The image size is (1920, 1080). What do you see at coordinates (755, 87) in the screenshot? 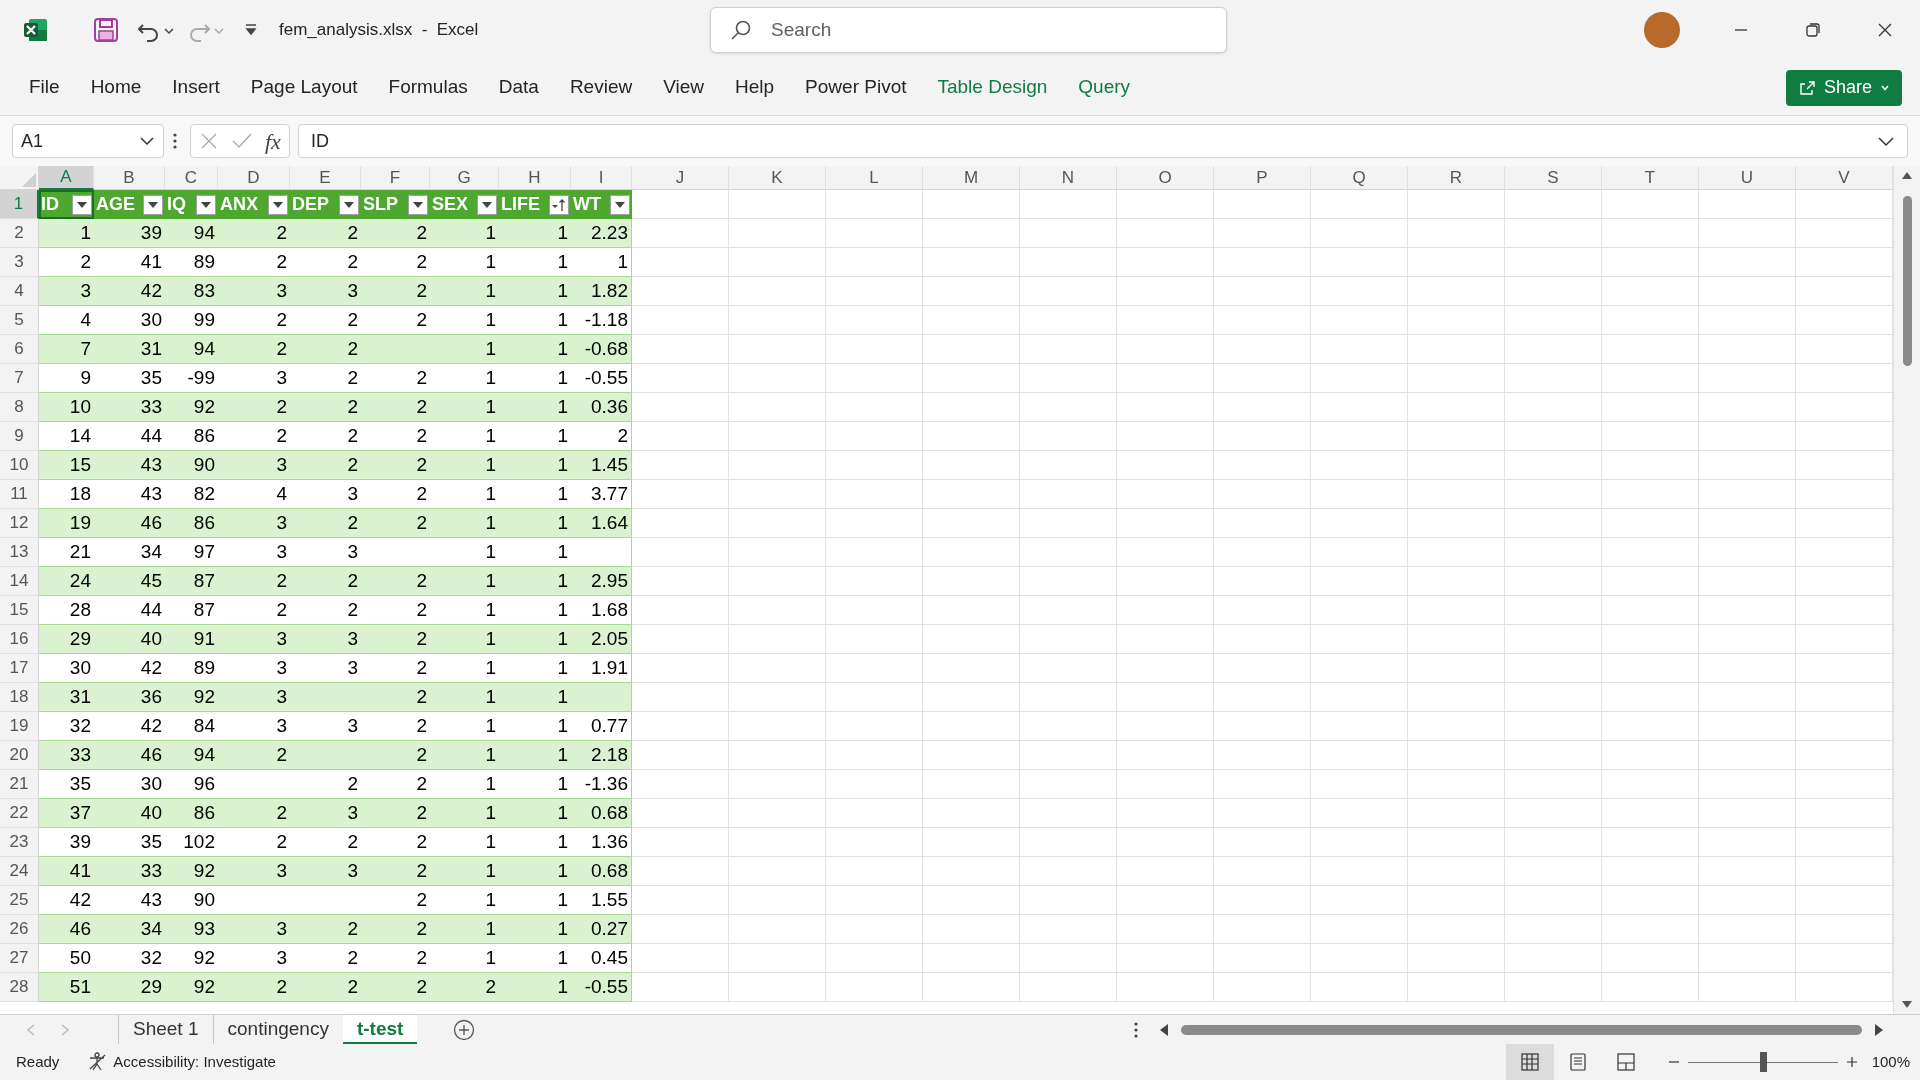
I see `ribbon-tab: Help` at bounding box center [755, 87].